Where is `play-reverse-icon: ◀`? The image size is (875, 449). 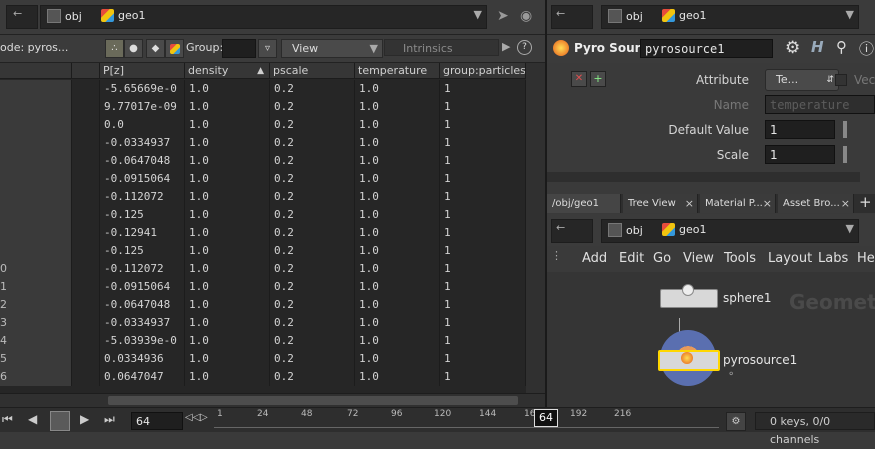 play-reverse-icon: ◀ is located at coordinates (32, 419).